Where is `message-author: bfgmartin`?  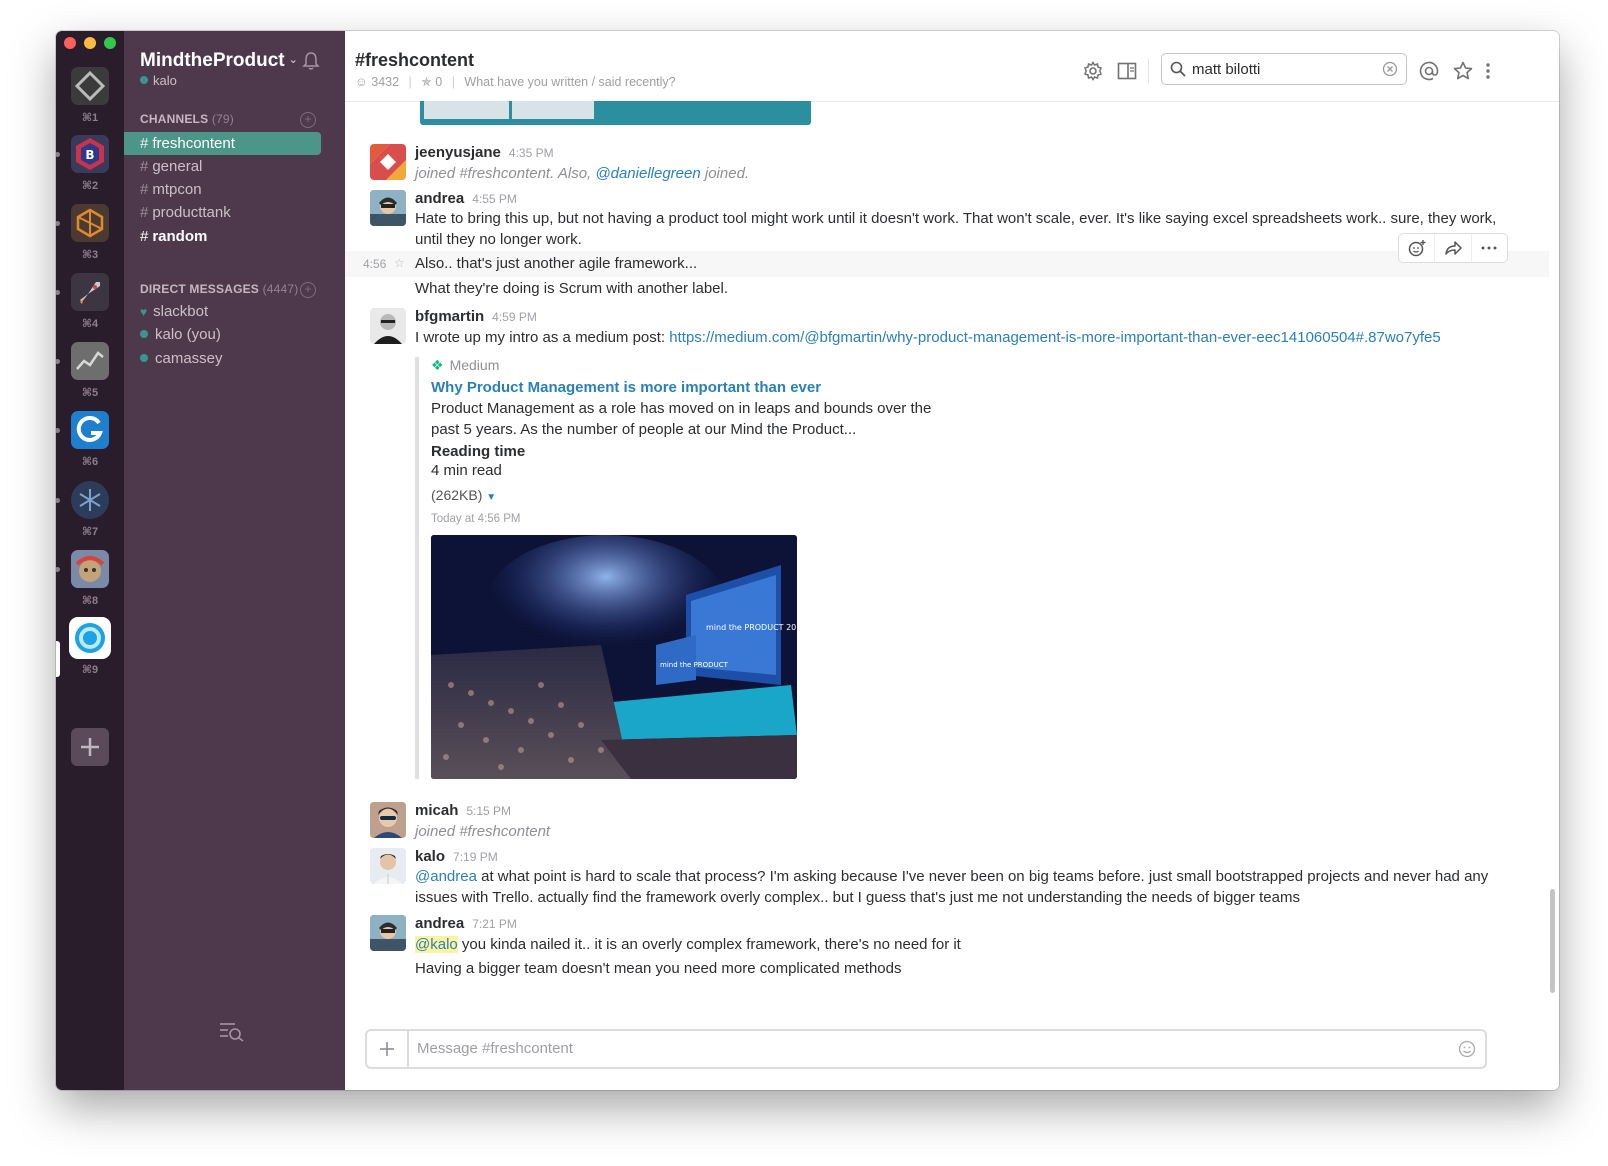
message-author: bfgmartin is located at coordinates (449, 316).